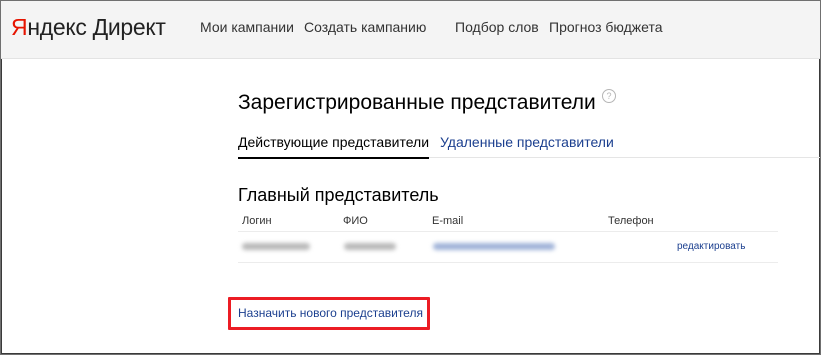 This screenshot has height=357, width=823. I want to click on nav-budget-forecast: Прогноз бюджета, so click(606, 27).